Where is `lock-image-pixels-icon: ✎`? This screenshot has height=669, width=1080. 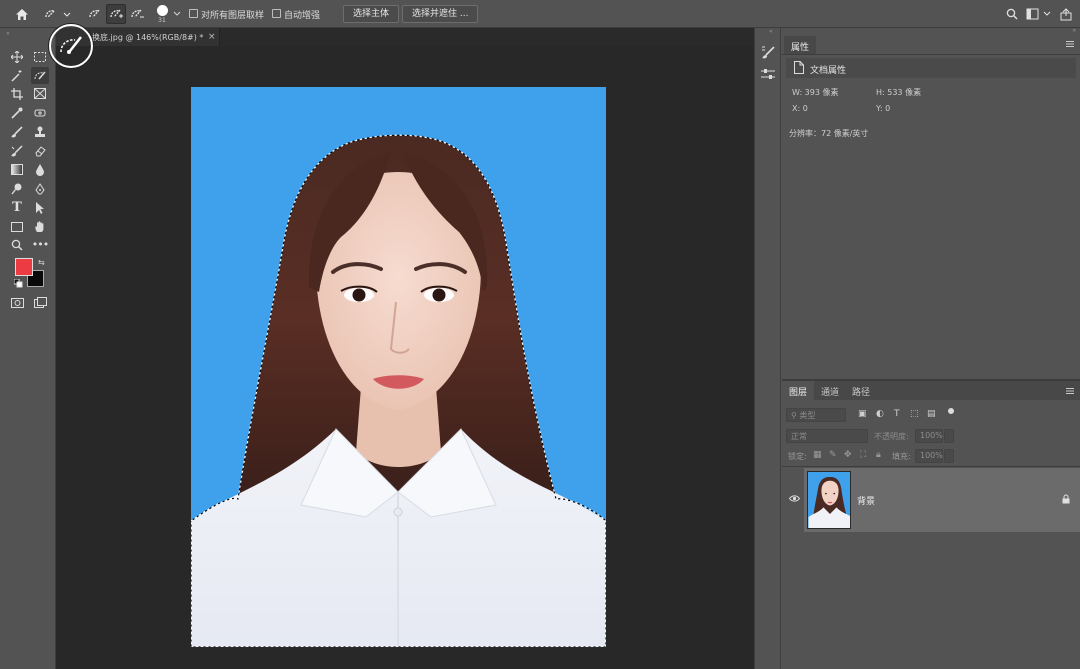 lock-image-pixels-icon: ✎ is located at coordinates (833, 455).